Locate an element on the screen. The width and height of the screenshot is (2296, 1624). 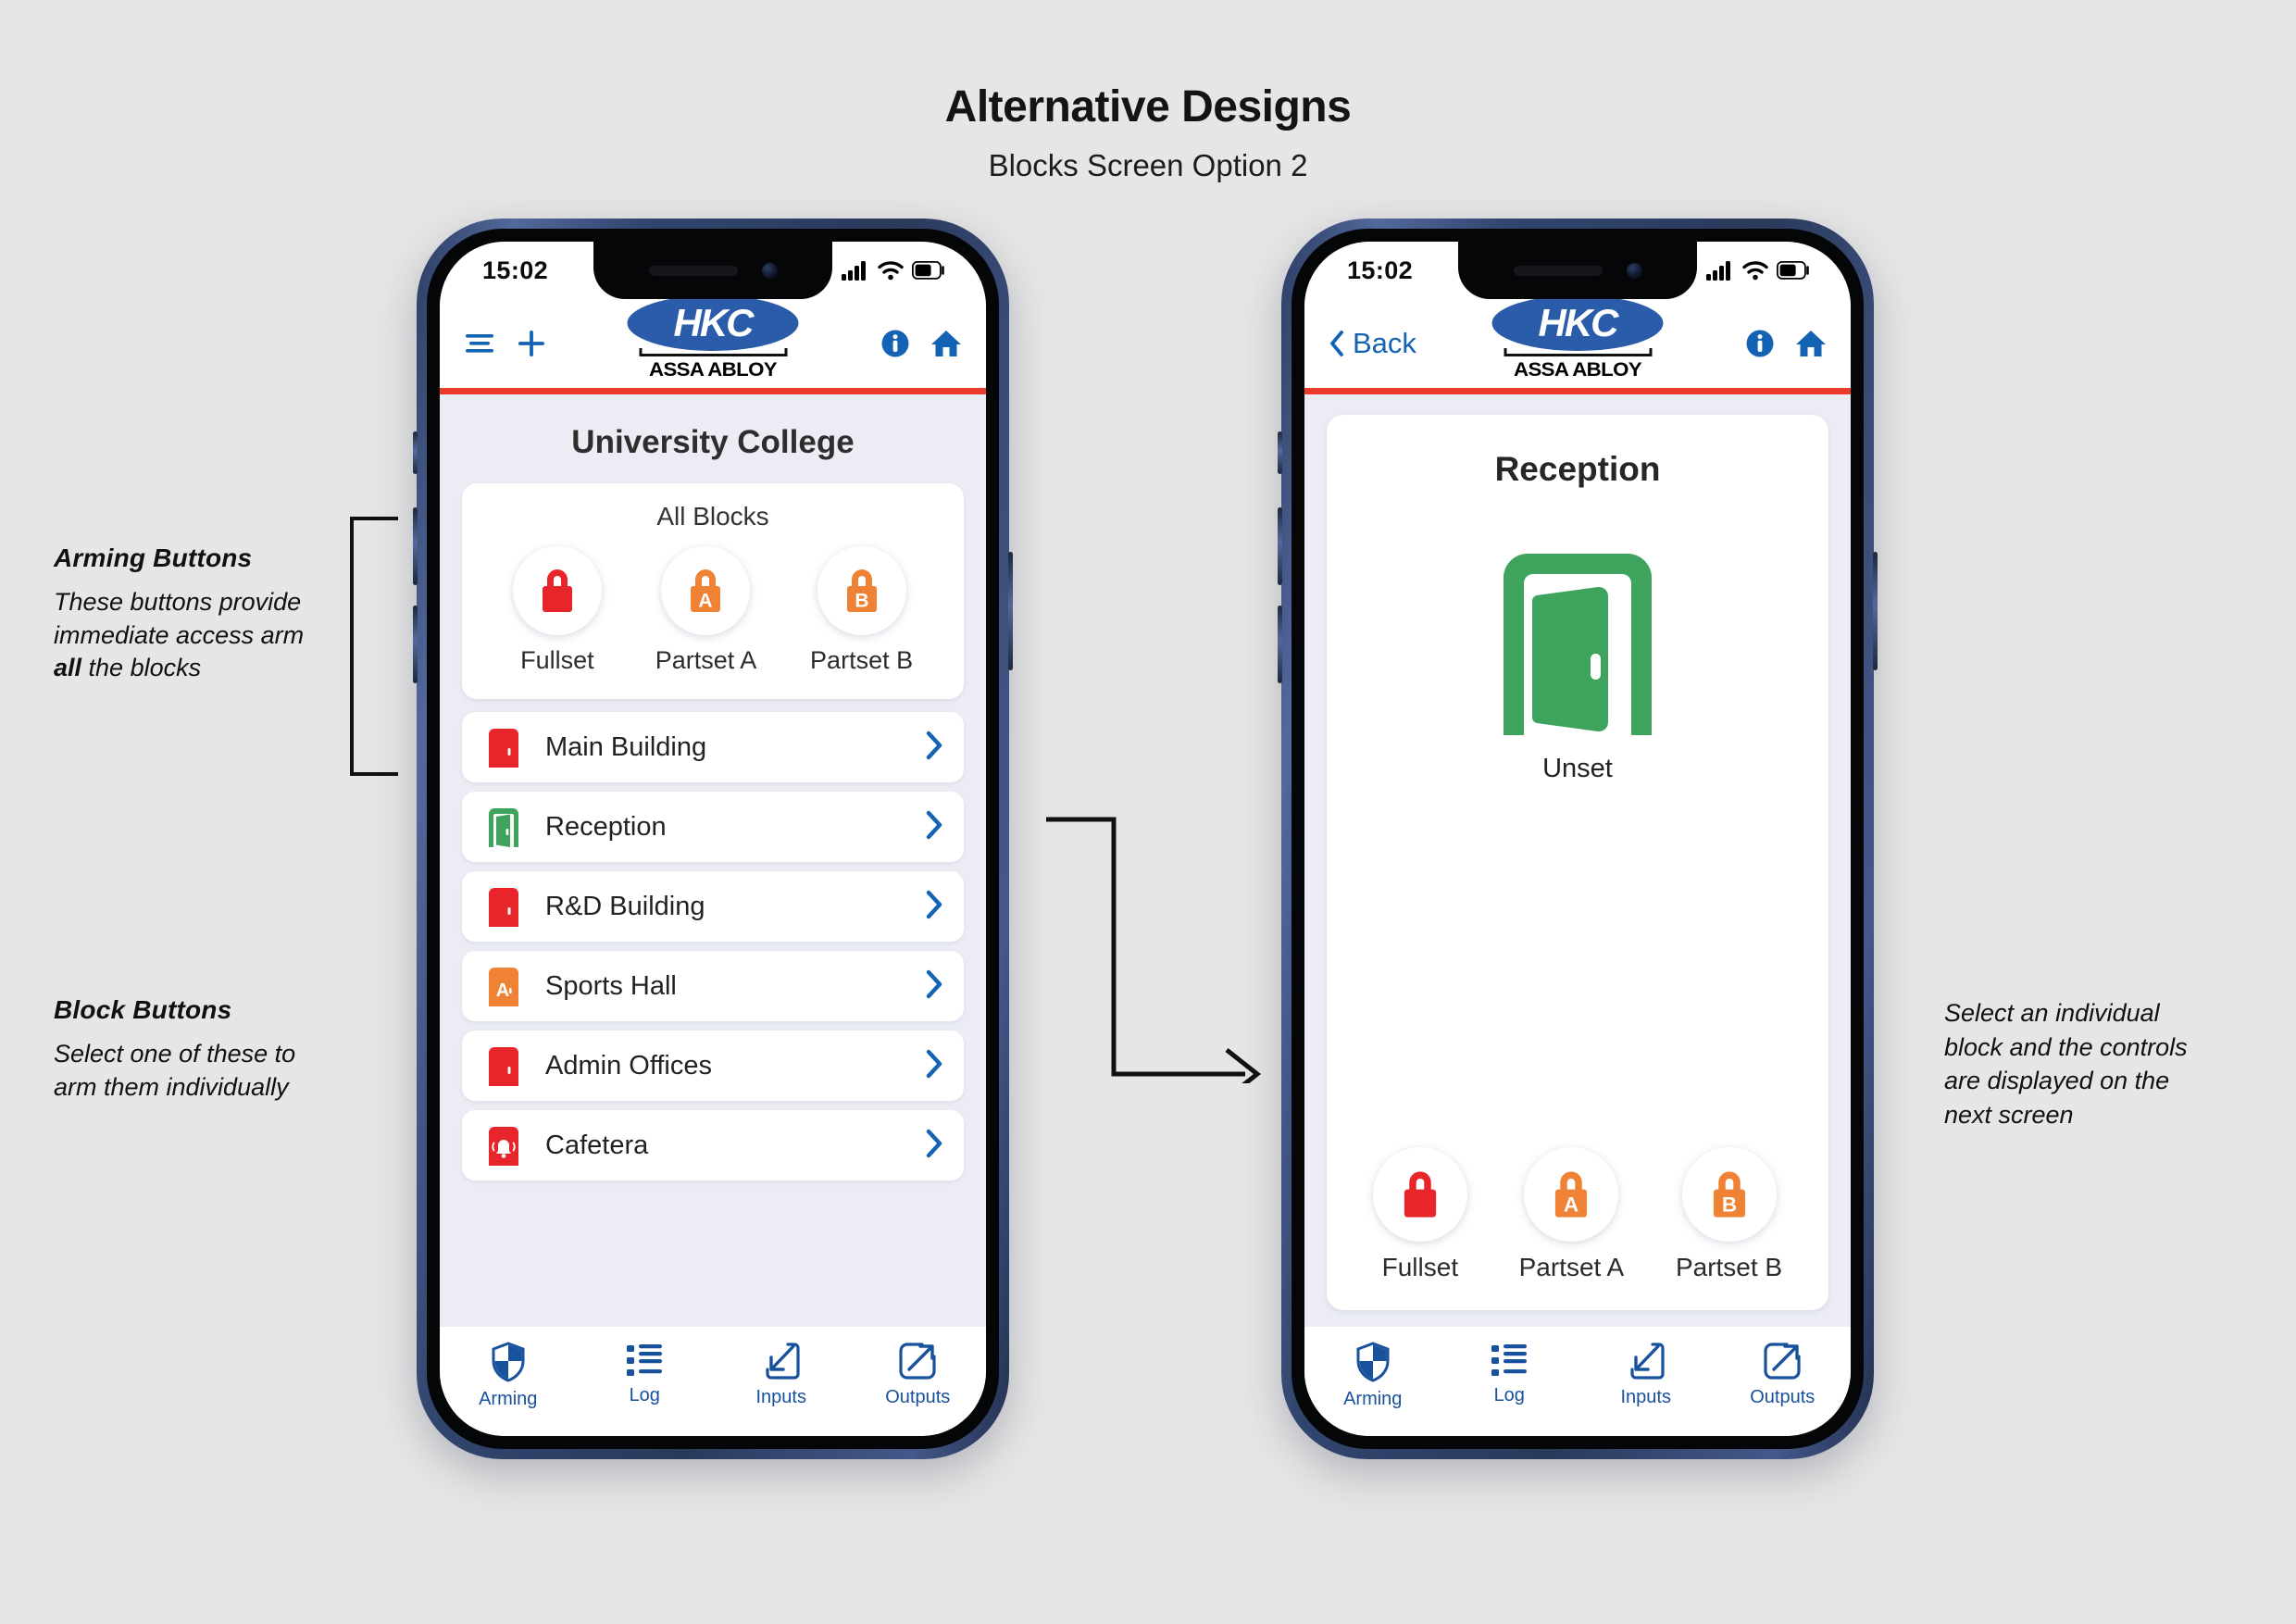
anno-arming-strong: all is located at coordinates (68, 668).